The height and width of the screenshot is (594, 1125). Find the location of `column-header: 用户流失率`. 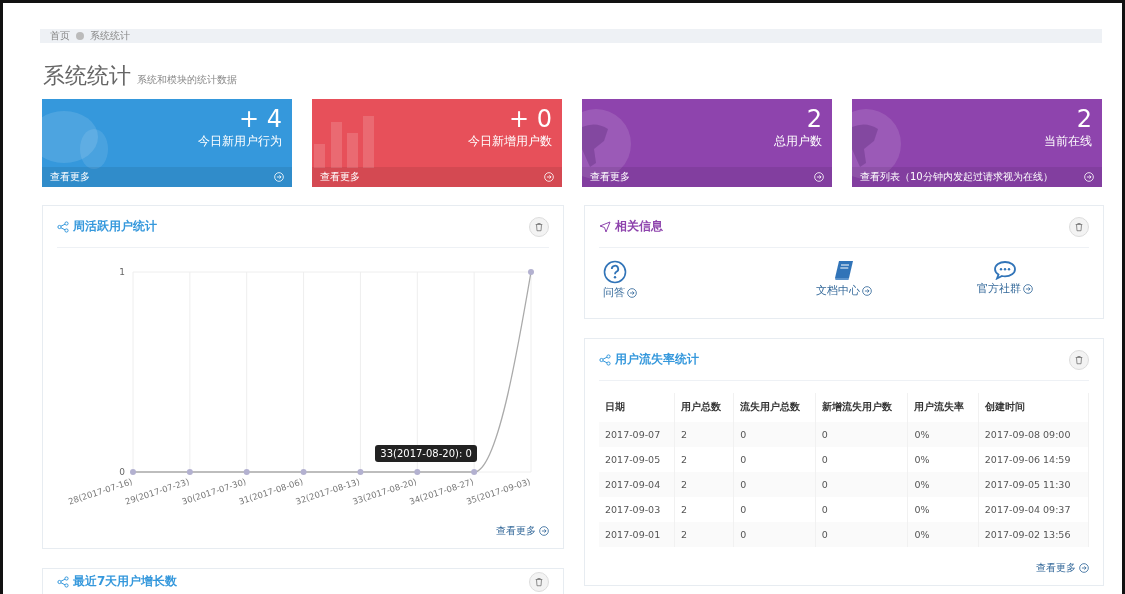

column-header: 用户流失率 is located at coordinates (943, 407).